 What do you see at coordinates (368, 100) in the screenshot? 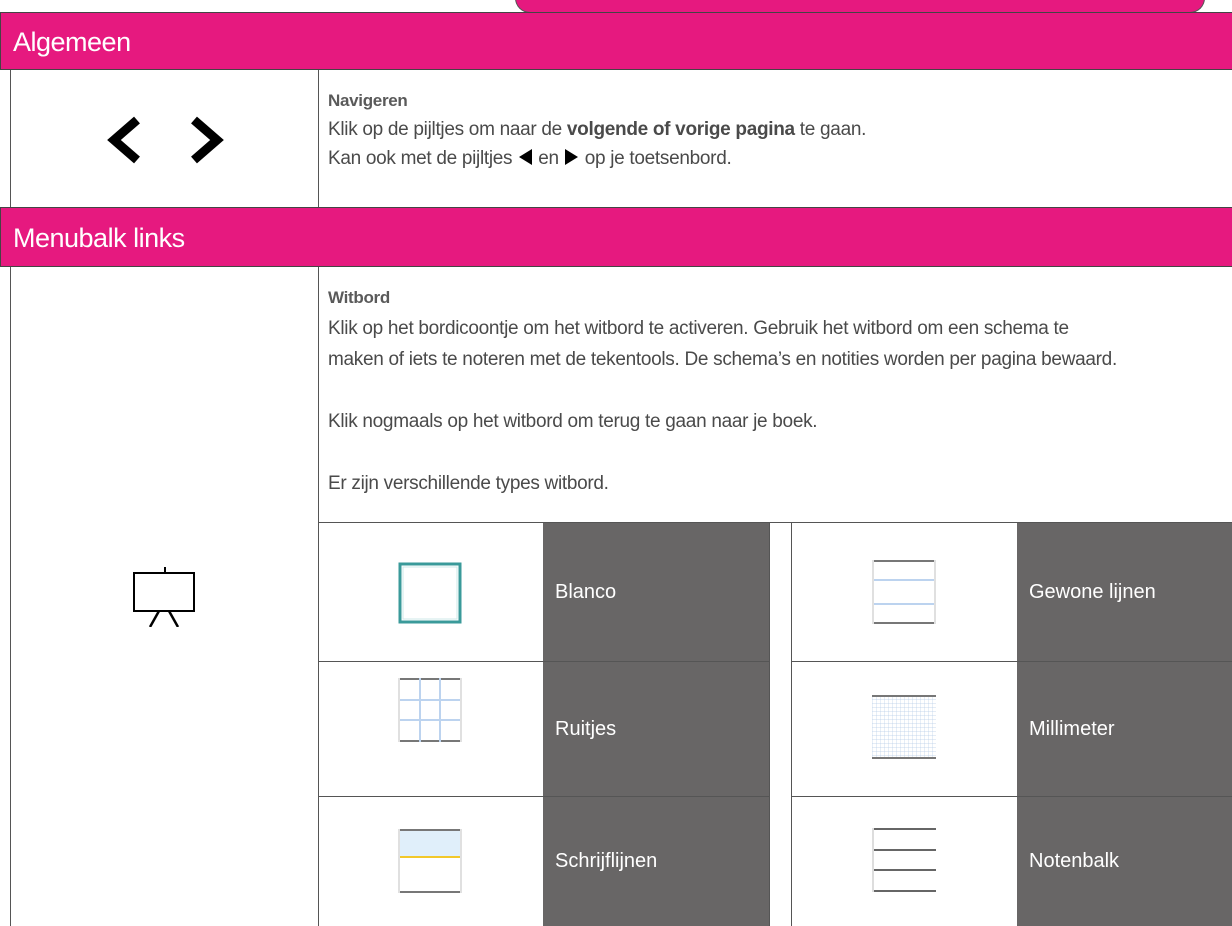
I see `nav-title: Navigeren` at bounding box center [368, 100].